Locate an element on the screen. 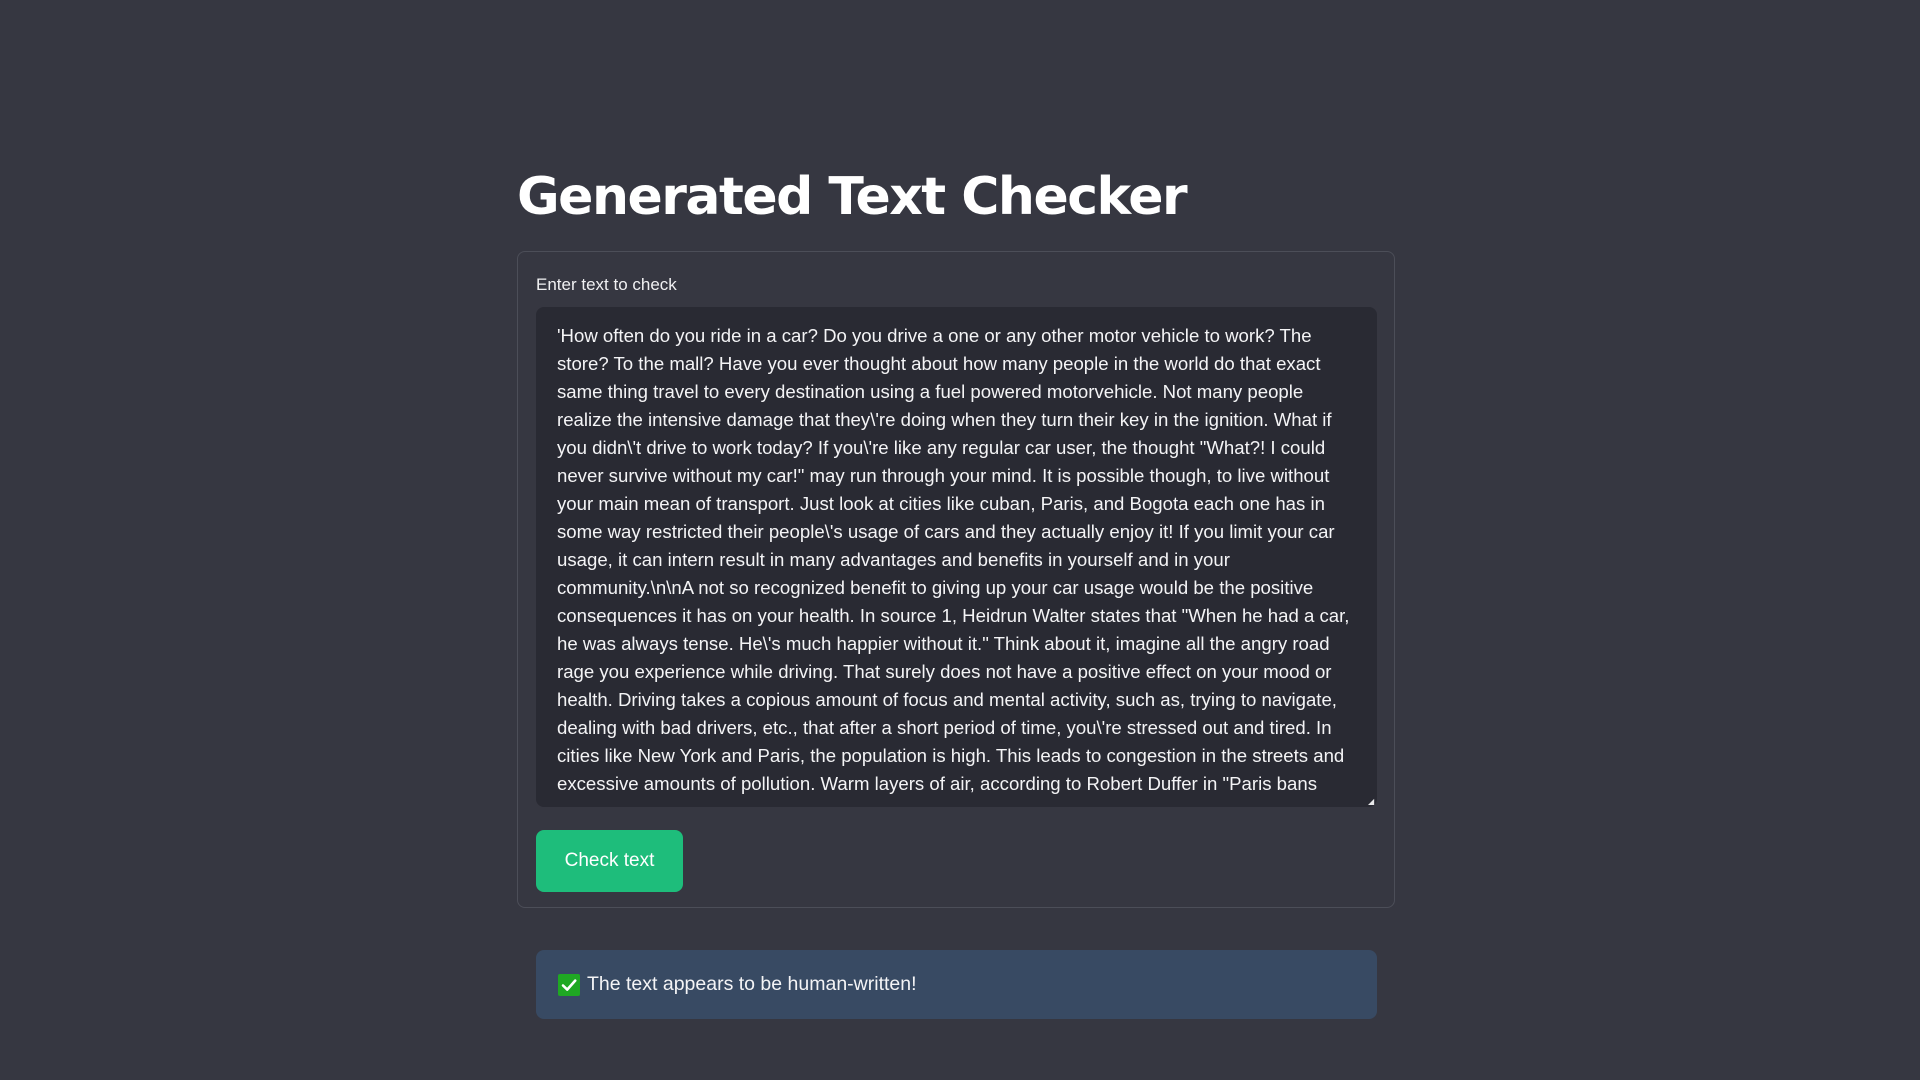 Image resolution: width=1920 pixels, height=1080 pixels. check-mark-icon is located at coordinates (569, 984).